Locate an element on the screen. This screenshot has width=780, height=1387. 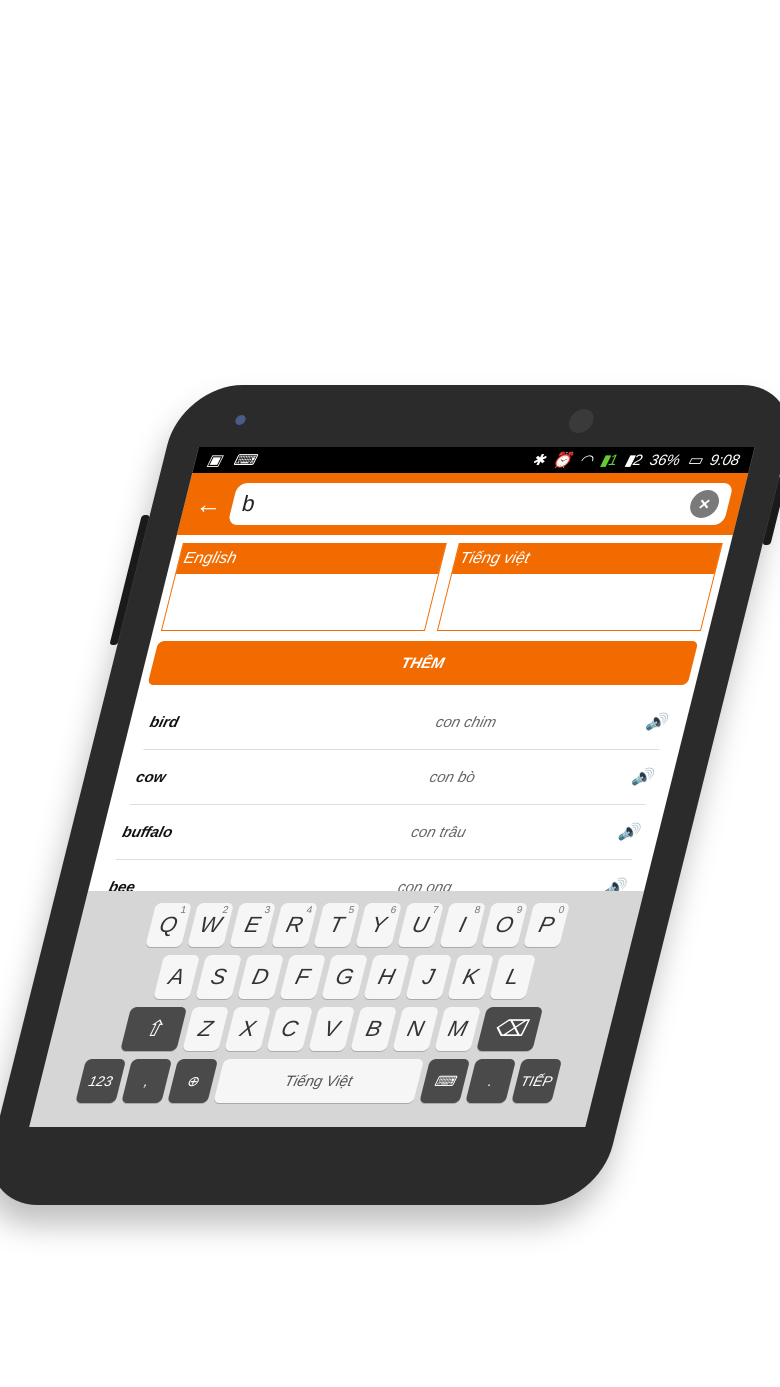
battery-icon: ▭ is located at coordinates (695, 460).